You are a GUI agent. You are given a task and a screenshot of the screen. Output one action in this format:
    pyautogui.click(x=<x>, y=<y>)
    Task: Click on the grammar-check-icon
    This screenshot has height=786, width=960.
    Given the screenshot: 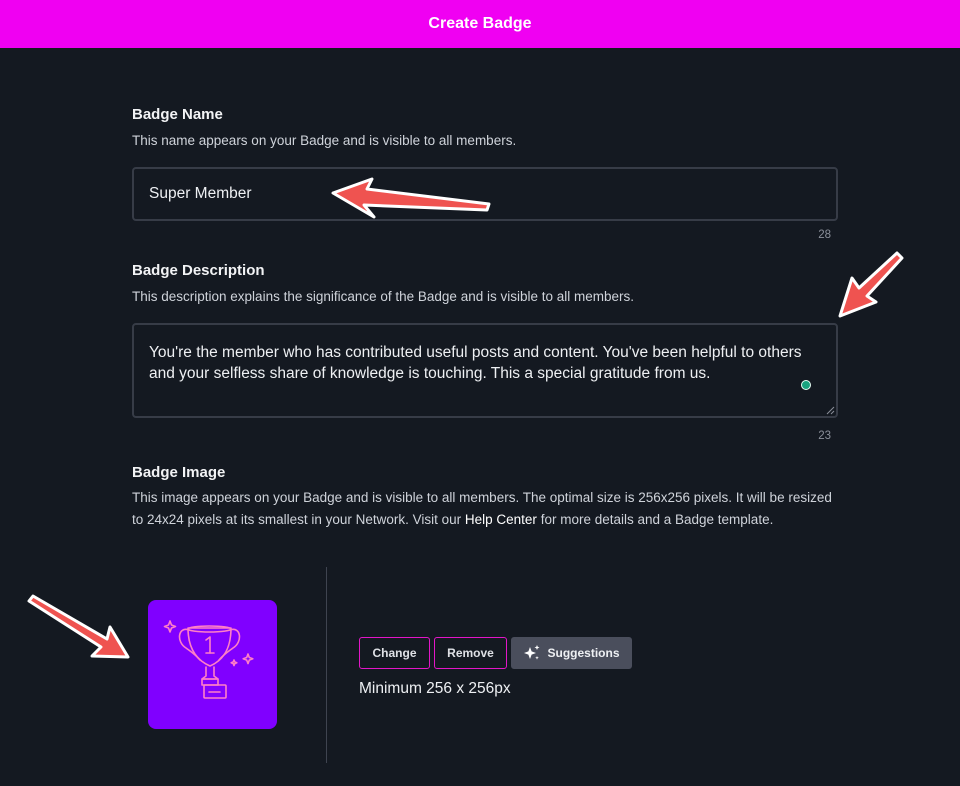 What is the action you would take?
    pyautogui.click(x=806, y=385)
    